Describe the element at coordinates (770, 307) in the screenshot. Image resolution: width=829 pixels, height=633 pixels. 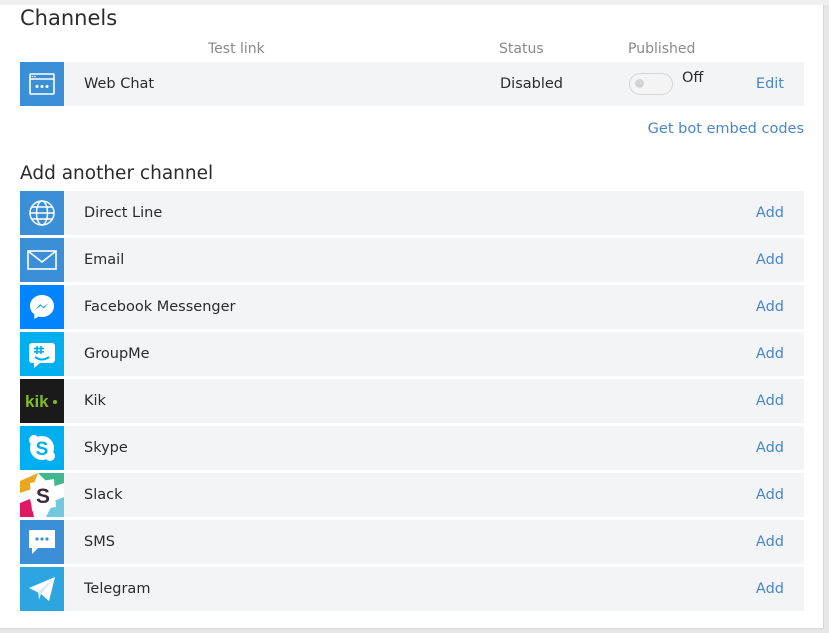
I see `add-facebook-messenger-link: Add` at that location.